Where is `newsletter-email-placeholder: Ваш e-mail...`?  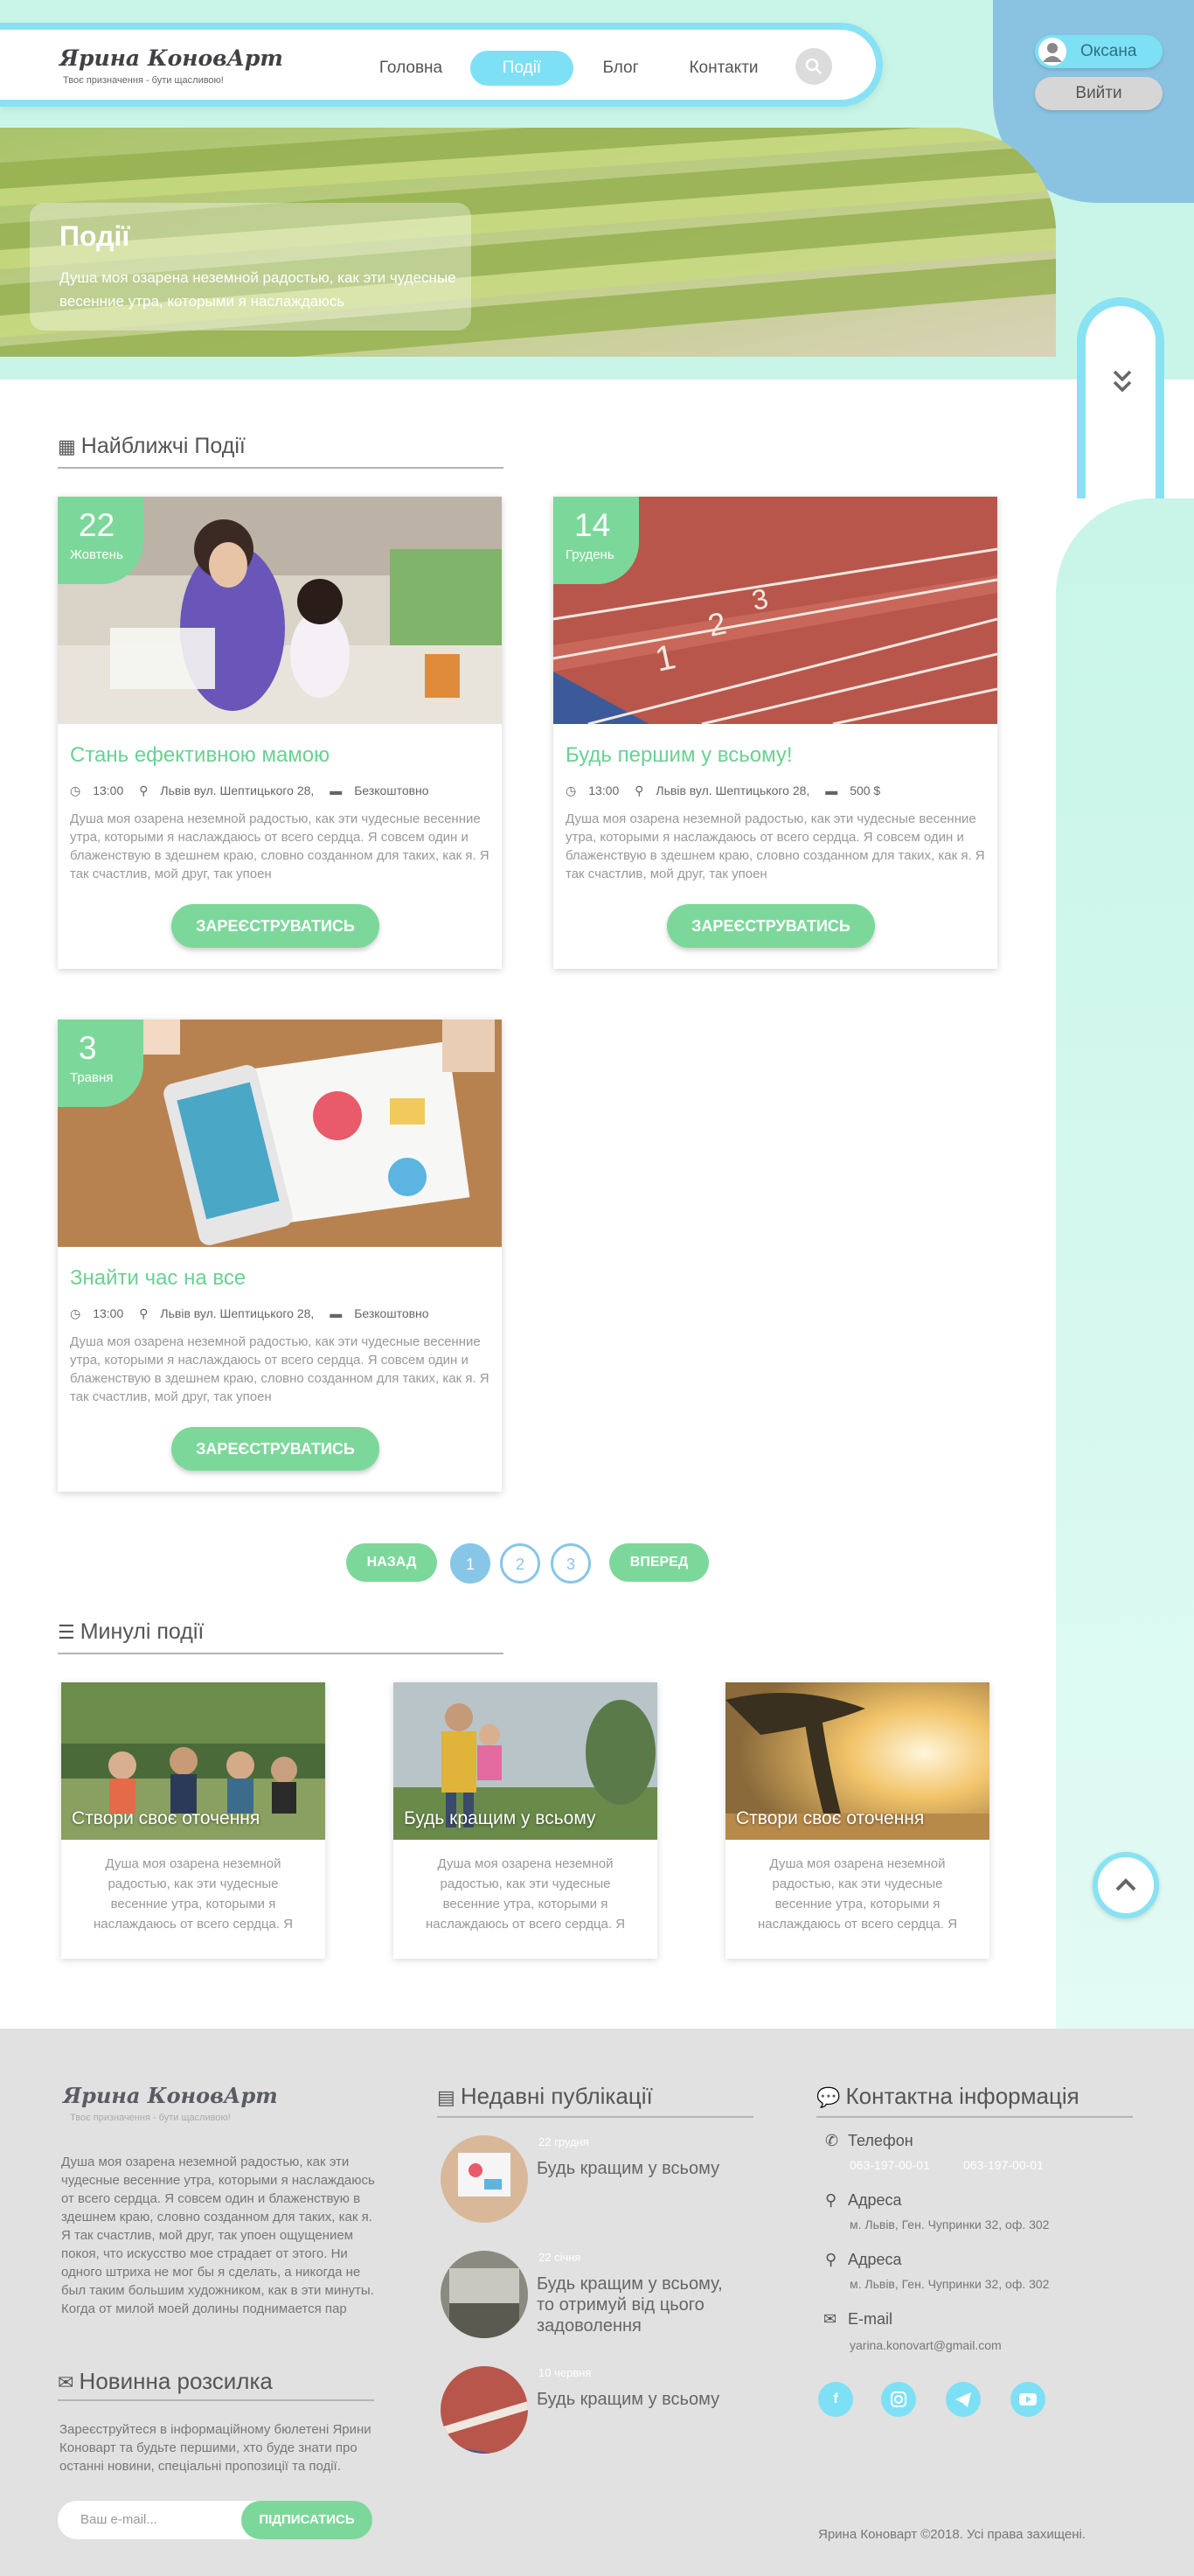 newsletter-email-placeholder: Ваш e-mail... is located at coordinates (119, 2519).